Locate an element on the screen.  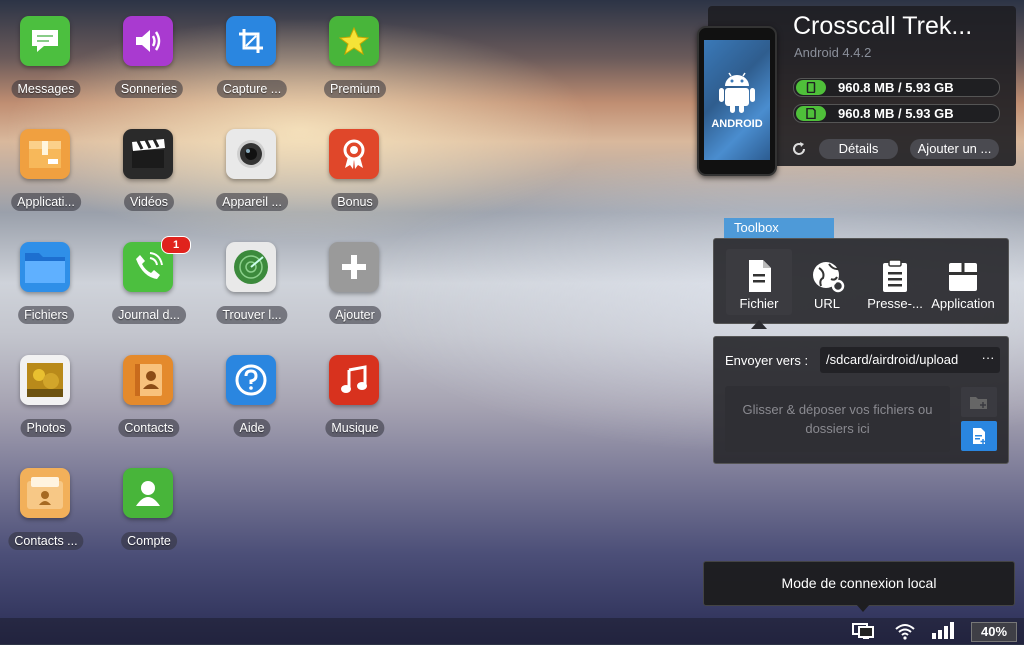
app-contacts-book: Contacts is located at coordinates (149, 389).